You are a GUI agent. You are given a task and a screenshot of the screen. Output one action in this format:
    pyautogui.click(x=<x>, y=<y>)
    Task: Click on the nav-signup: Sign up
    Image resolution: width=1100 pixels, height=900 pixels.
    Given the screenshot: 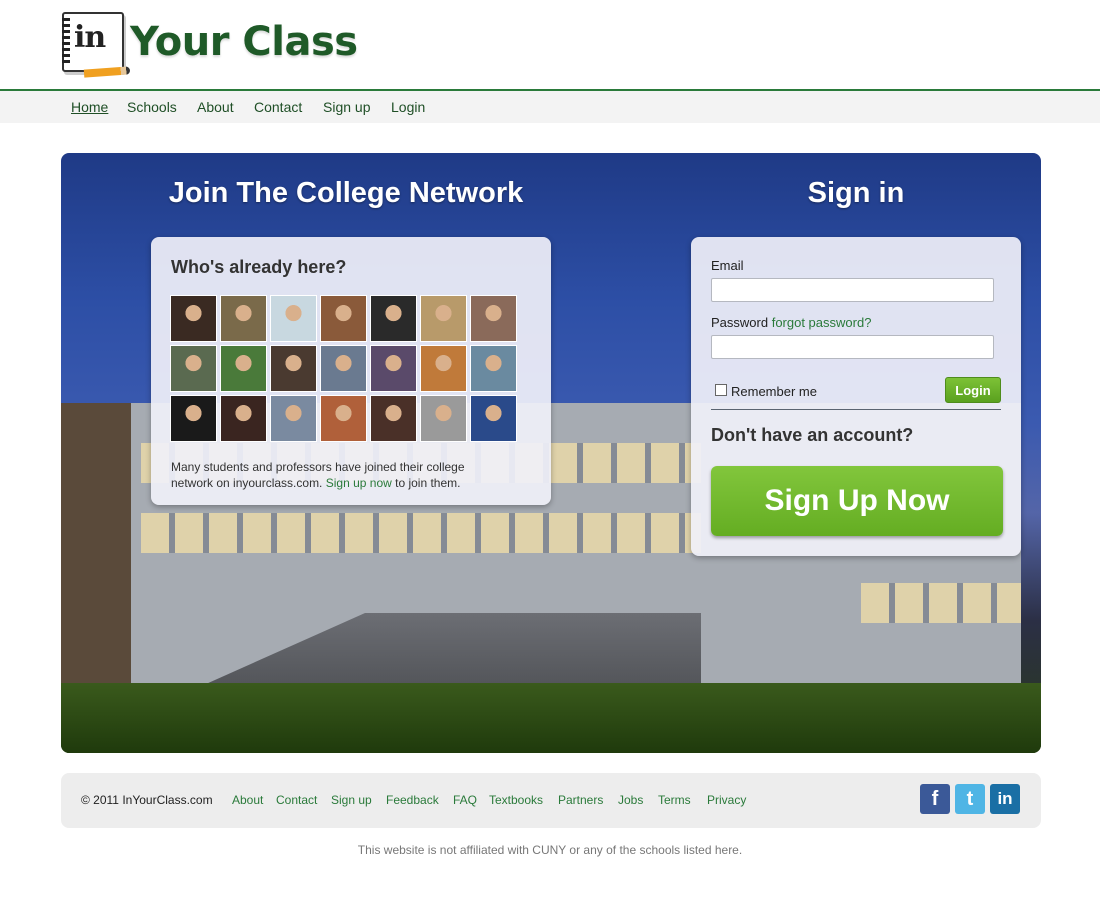 What is the action you would take?
    pyautogui.click(x=346, y=107)
    